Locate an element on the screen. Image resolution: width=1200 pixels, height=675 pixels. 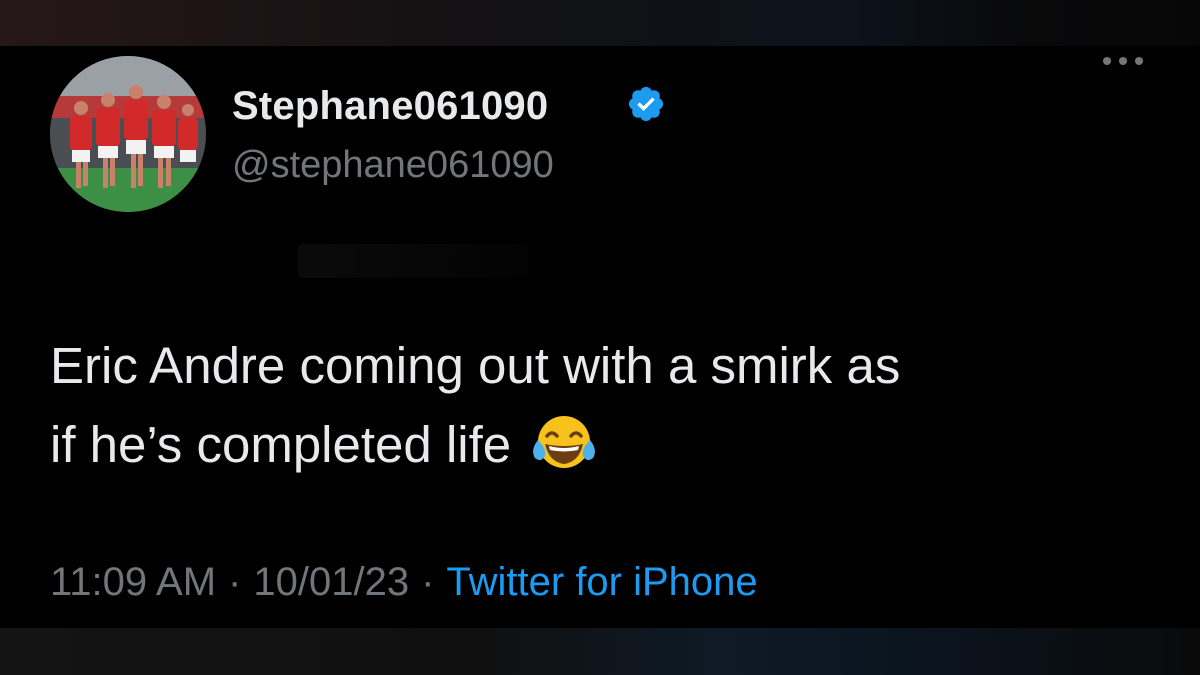
more-options-icon is located at coordinates (1123, 61).